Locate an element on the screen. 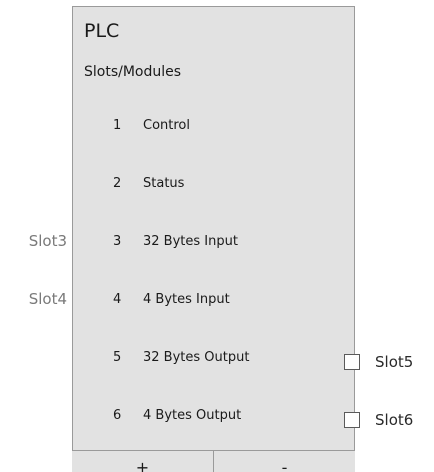 The image size is (434, 472). slot5-selector: Slot5 is located at coordinates (378, 362).